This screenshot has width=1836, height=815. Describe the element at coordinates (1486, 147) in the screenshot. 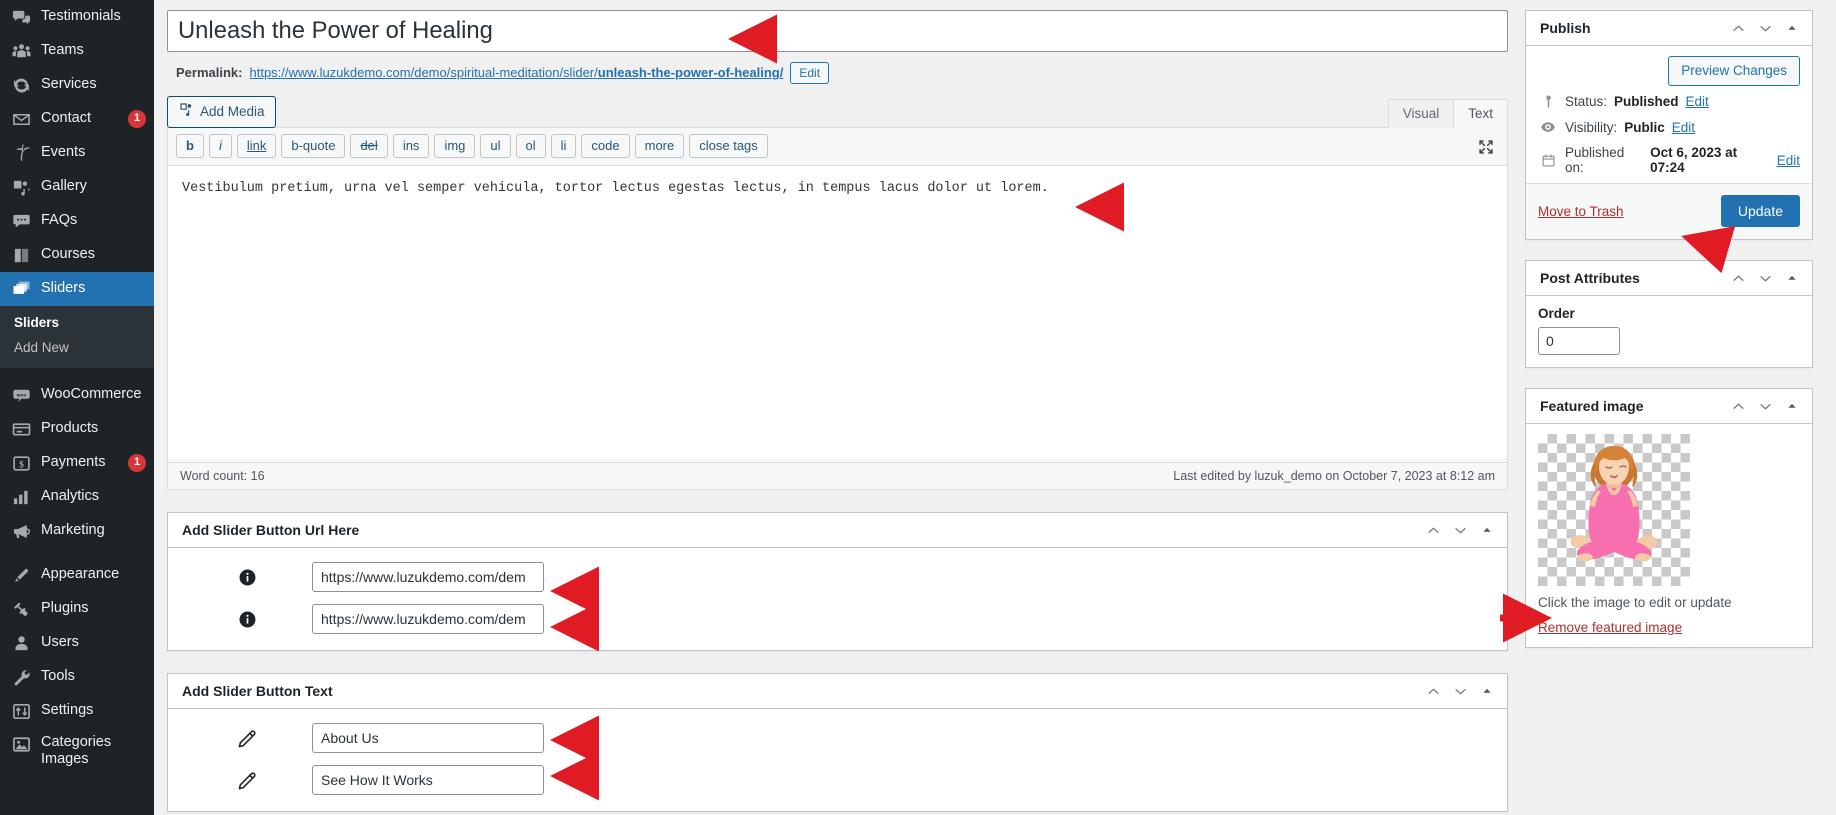

I see `fullscreen-icon` at that location.